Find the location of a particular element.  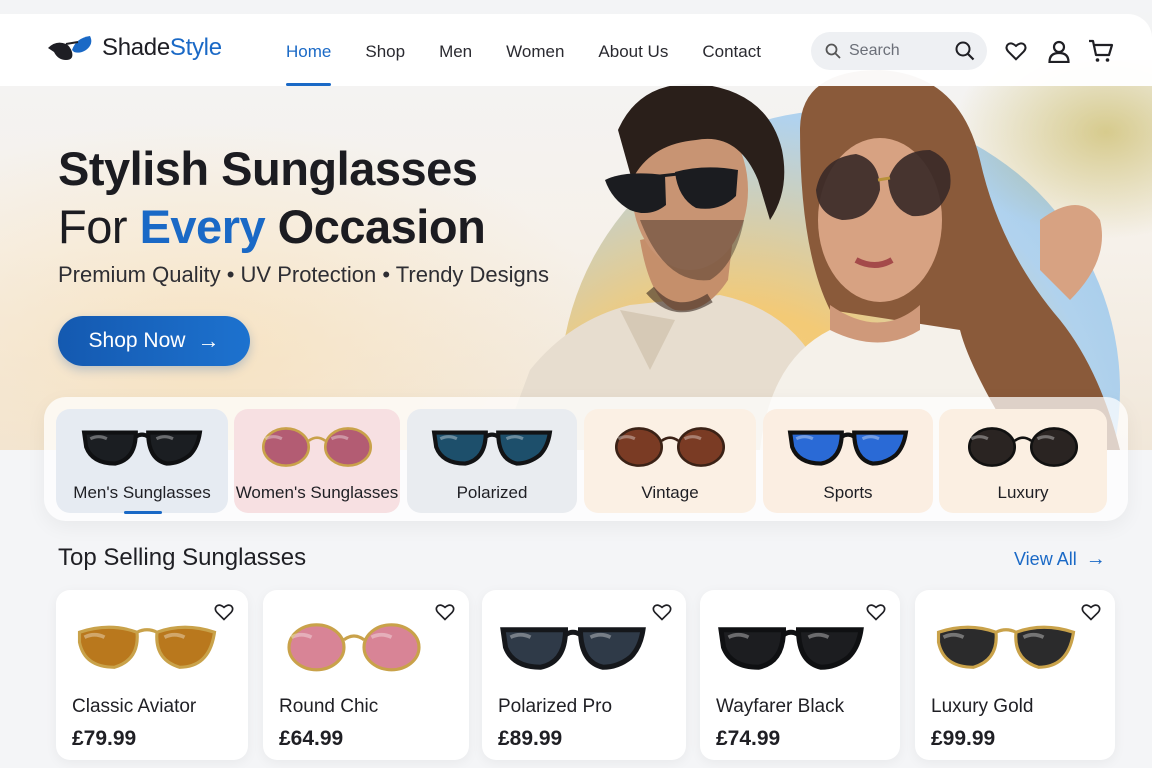

hero-title: Stylish Sunglasses For Every Occasion is located at coordinates (272, 198).